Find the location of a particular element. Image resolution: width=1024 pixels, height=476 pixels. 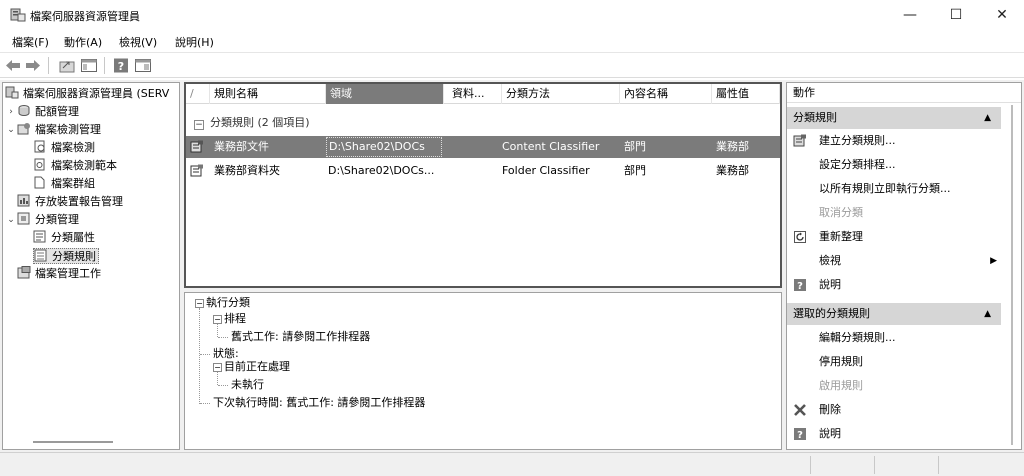

tree-item-file-groups: 檔案群組 is located at coordinates (64, 184).